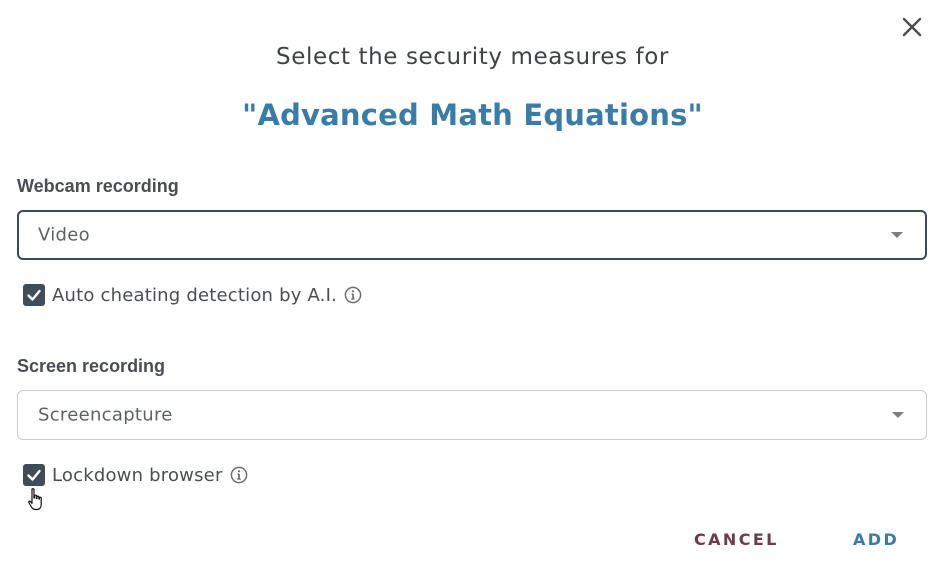  Describe the element at coordinates (472, 415) in the screenshot. I see `screen-recording-select: Screencapture` at that location.